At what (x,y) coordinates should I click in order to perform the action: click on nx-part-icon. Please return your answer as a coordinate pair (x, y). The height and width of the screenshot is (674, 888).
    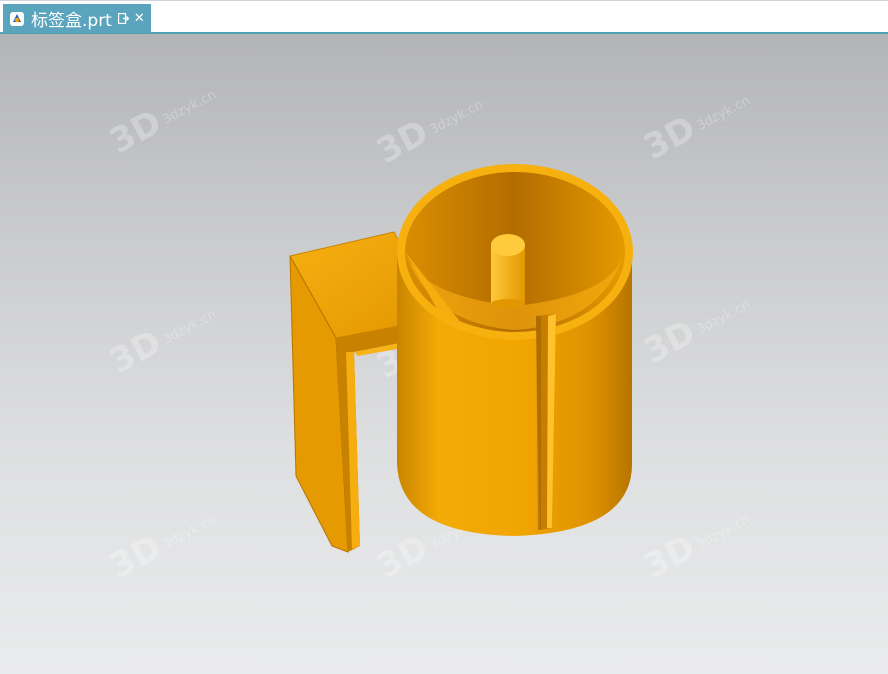
    Looking at the image, I should click on (17, 18).